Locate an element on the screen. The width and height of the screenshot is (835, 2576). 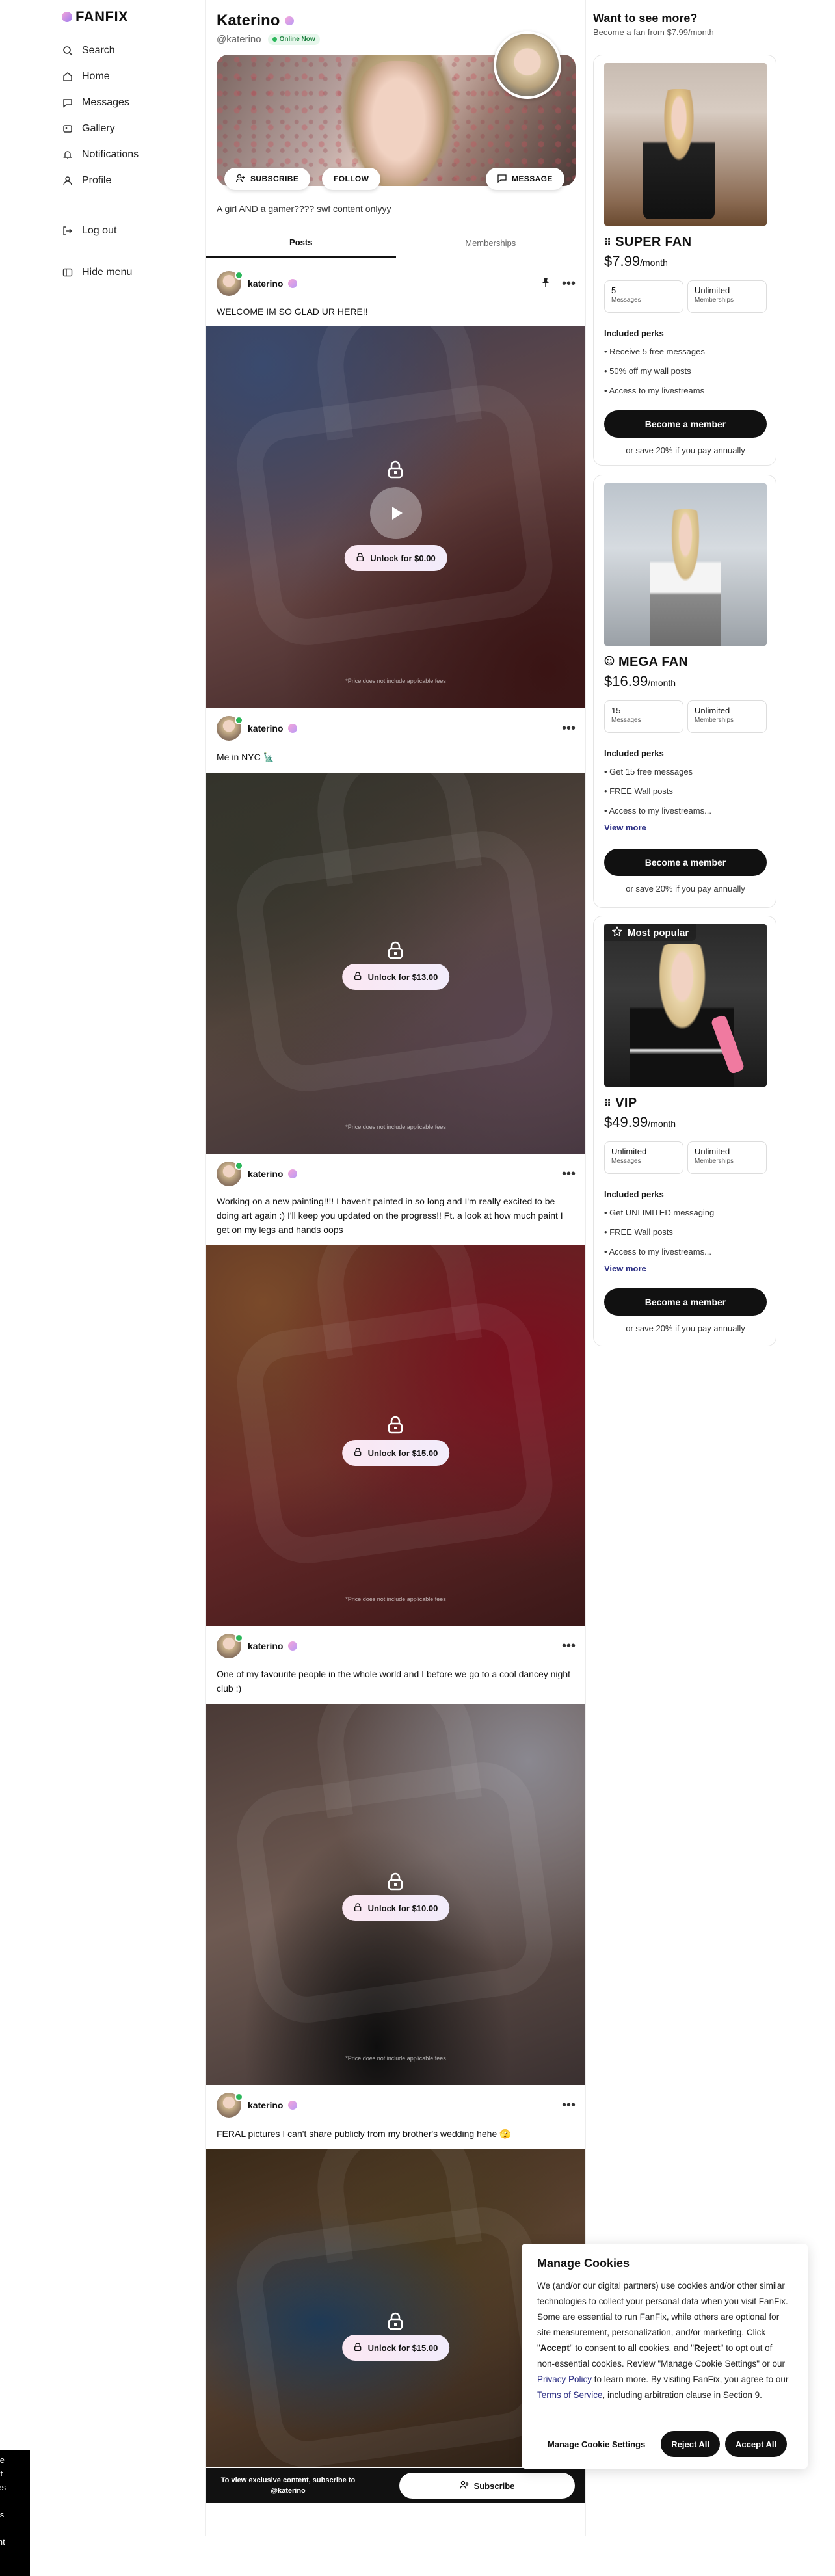
perk-item: • Get UNLIMITED messaging is located at coordinates (659, 1212).